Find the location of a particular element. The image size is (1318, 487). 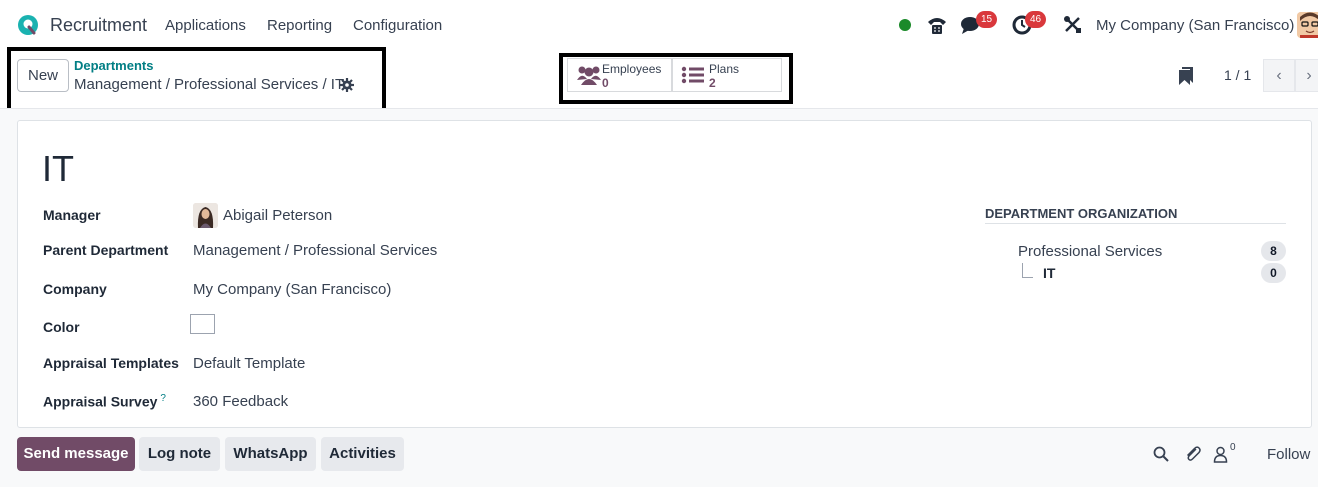

recruitment-app-icon is located at coordinates (28, 25).